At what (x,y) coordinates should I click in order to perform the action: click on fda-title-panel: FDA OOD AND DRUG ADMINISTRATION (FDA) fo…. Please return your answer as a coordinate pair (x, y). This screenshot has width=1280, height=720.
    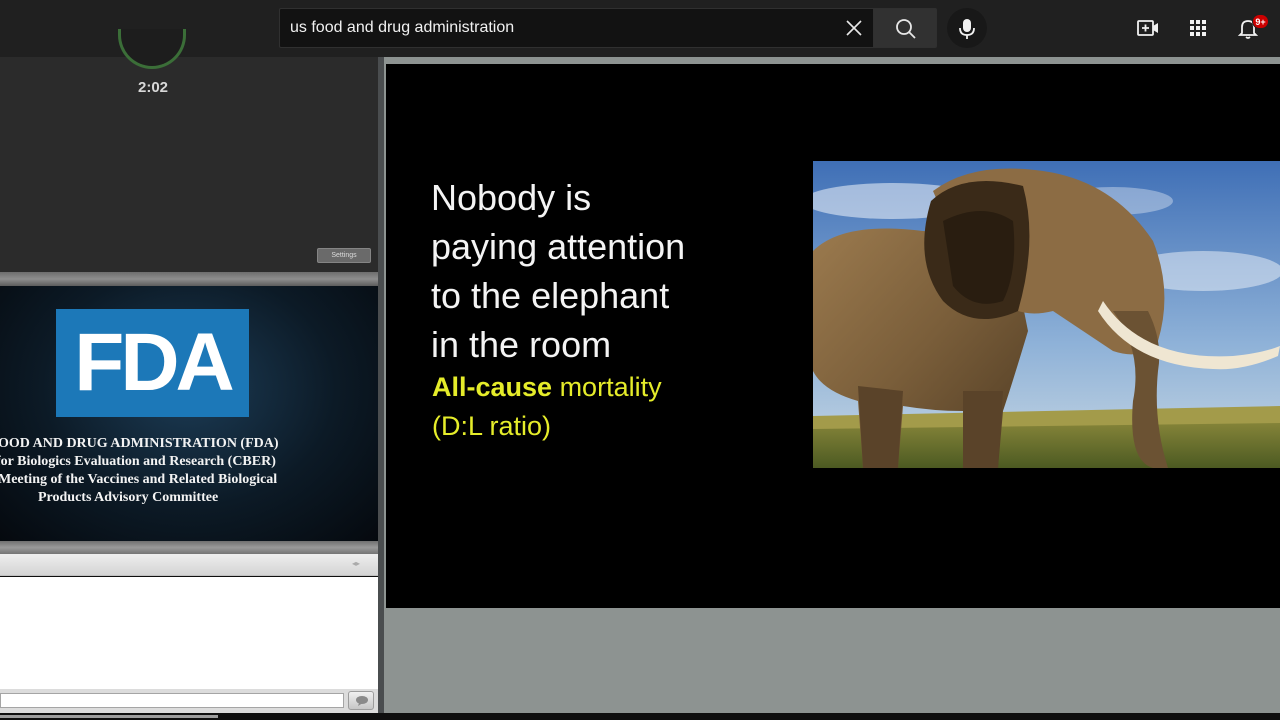
    Looking at the image, I should click on (189, 413).